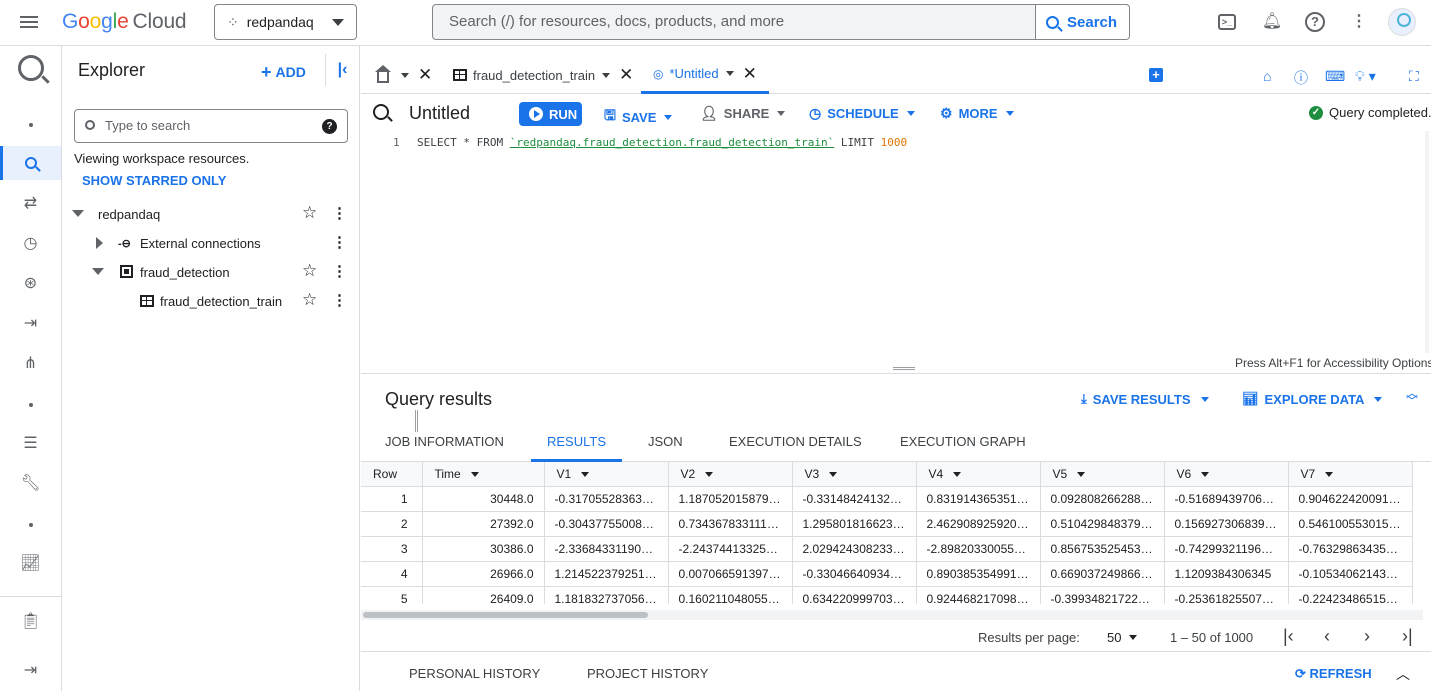  What do you see at coordinates (154, 180) in the screenshot?
I see `show-starred-only-link: SHOW STARRED ONLY` at bounding box center [154, 180].